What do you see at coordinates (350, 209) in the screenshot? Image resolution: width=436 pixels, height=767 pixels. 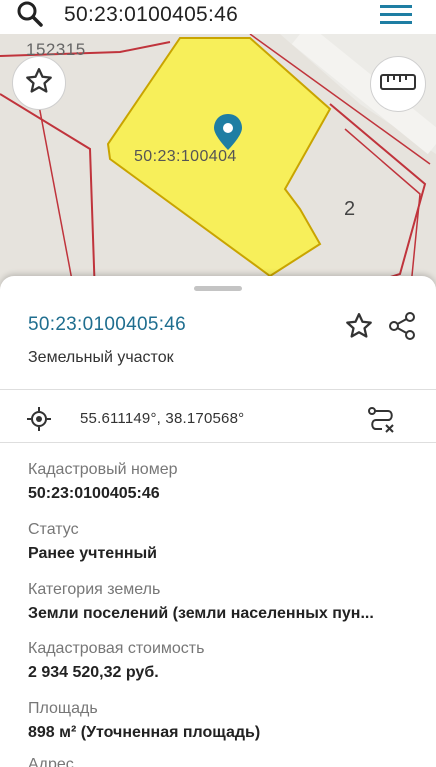 I see `map-number-label: 2` at bounding box center [350, 209].